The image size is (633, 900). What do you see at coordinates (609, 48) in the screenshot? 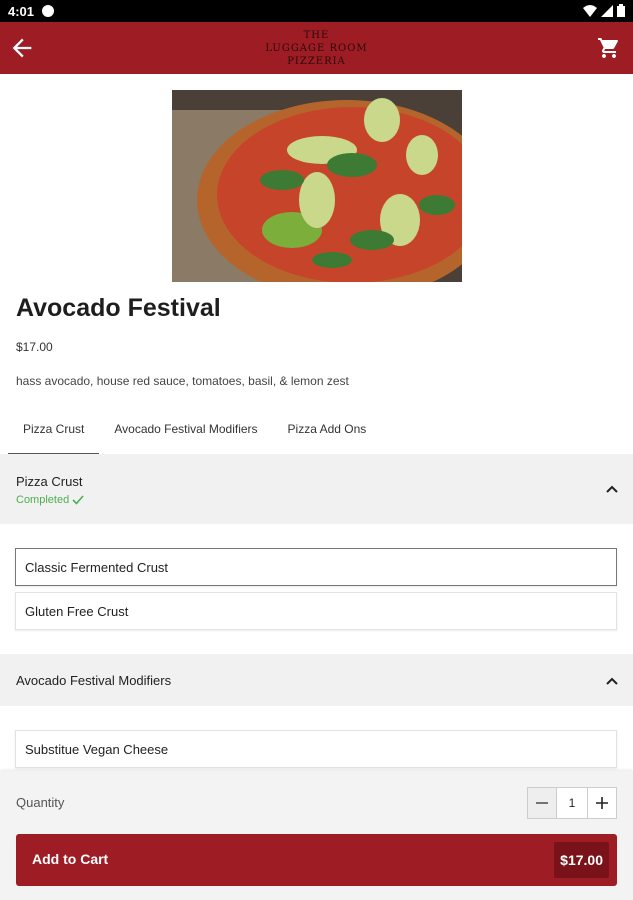
I see `cart-icon` at bounding box center [609, 48].